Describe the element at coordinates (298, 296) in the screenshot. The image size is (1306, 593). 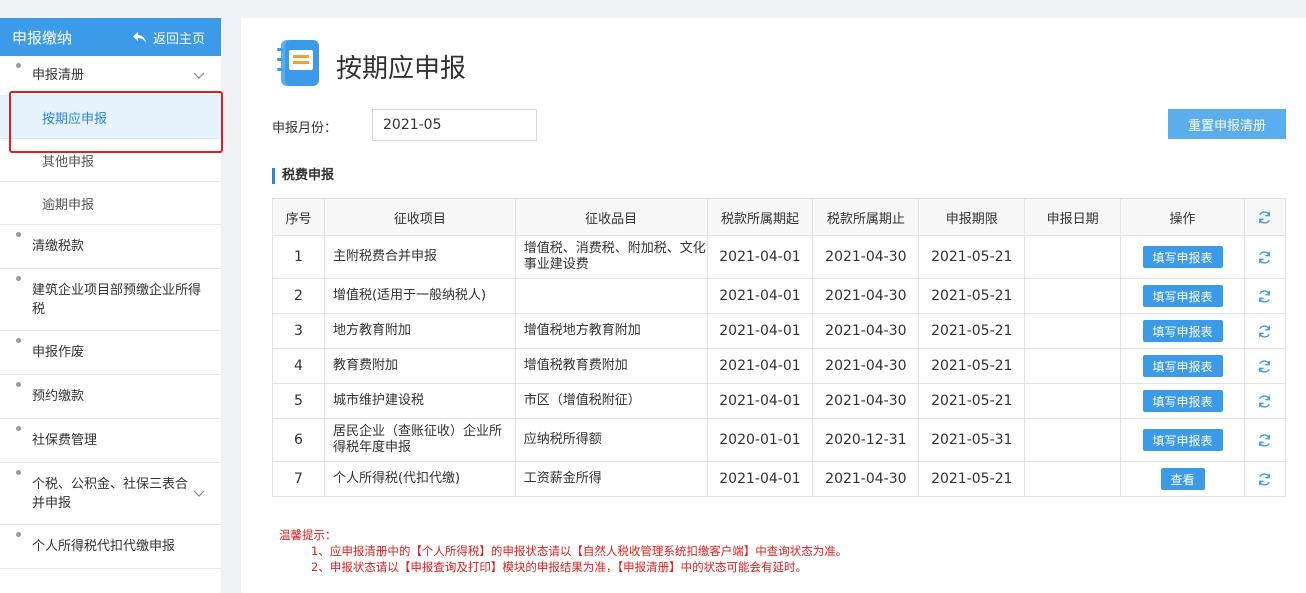
I see `row-number: 2` at that location.